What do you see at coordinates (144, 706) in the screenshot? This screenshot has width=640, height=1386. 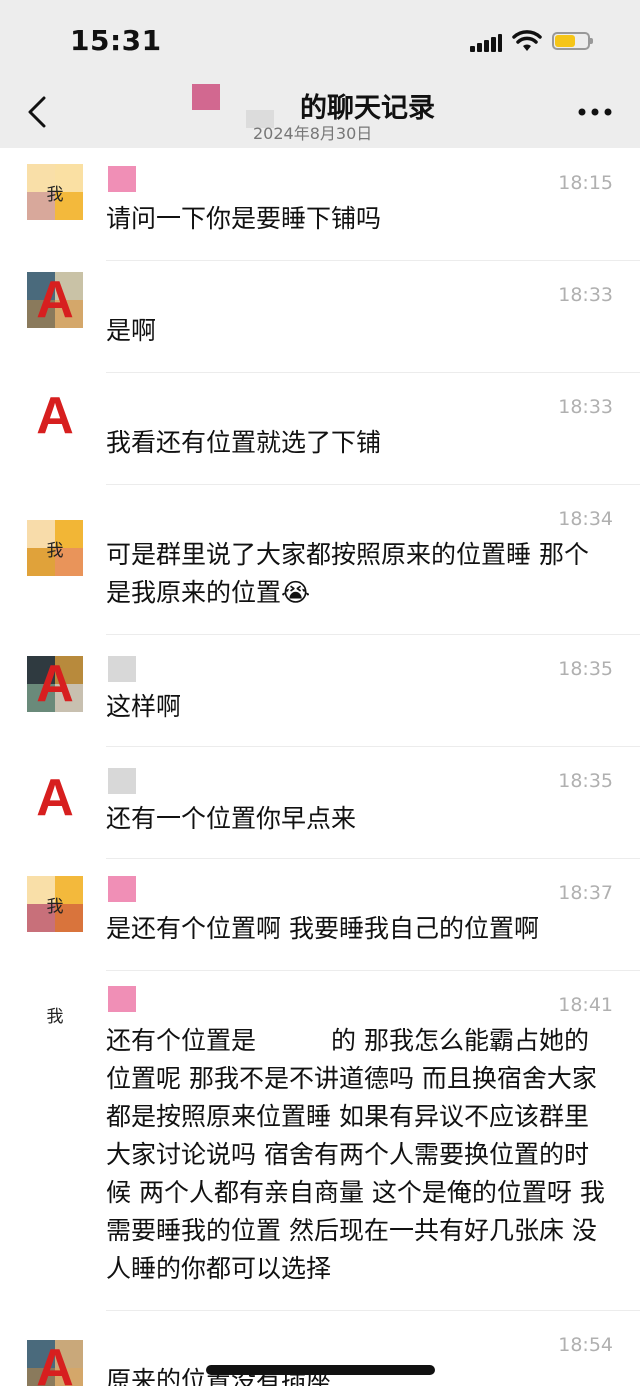 I see `message-text: 这样啊` at bounding box center [144, 706].